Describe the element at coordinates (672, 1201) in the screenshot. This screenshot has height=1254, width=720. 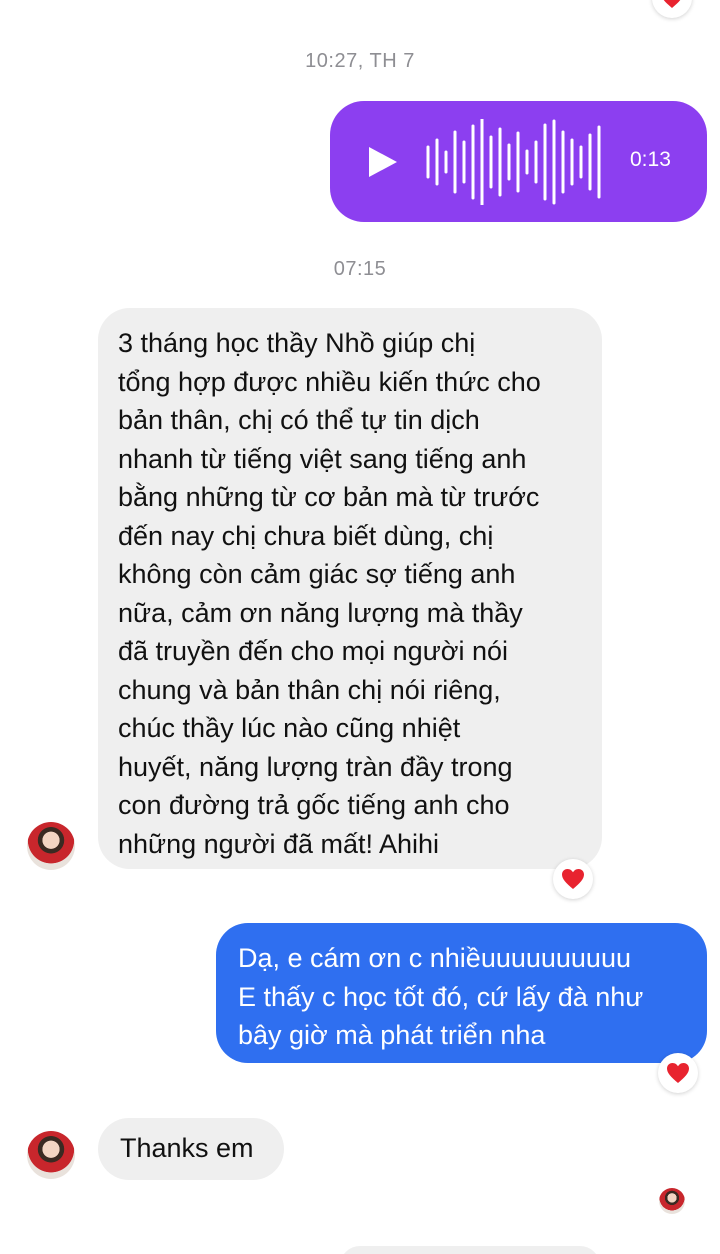
I see `seen-receipt-avatar` at that location.